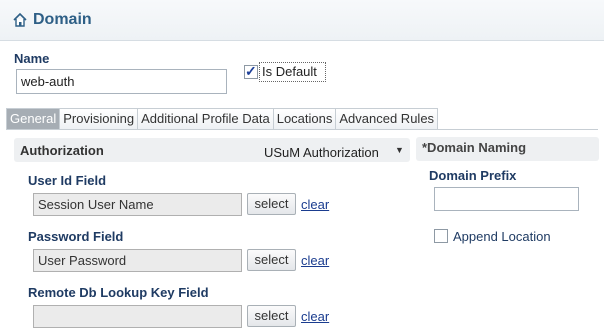  Describe the element at coordinates (315, 316) in the screenshot. I see `remote-db-clear-link: clear` at that location.